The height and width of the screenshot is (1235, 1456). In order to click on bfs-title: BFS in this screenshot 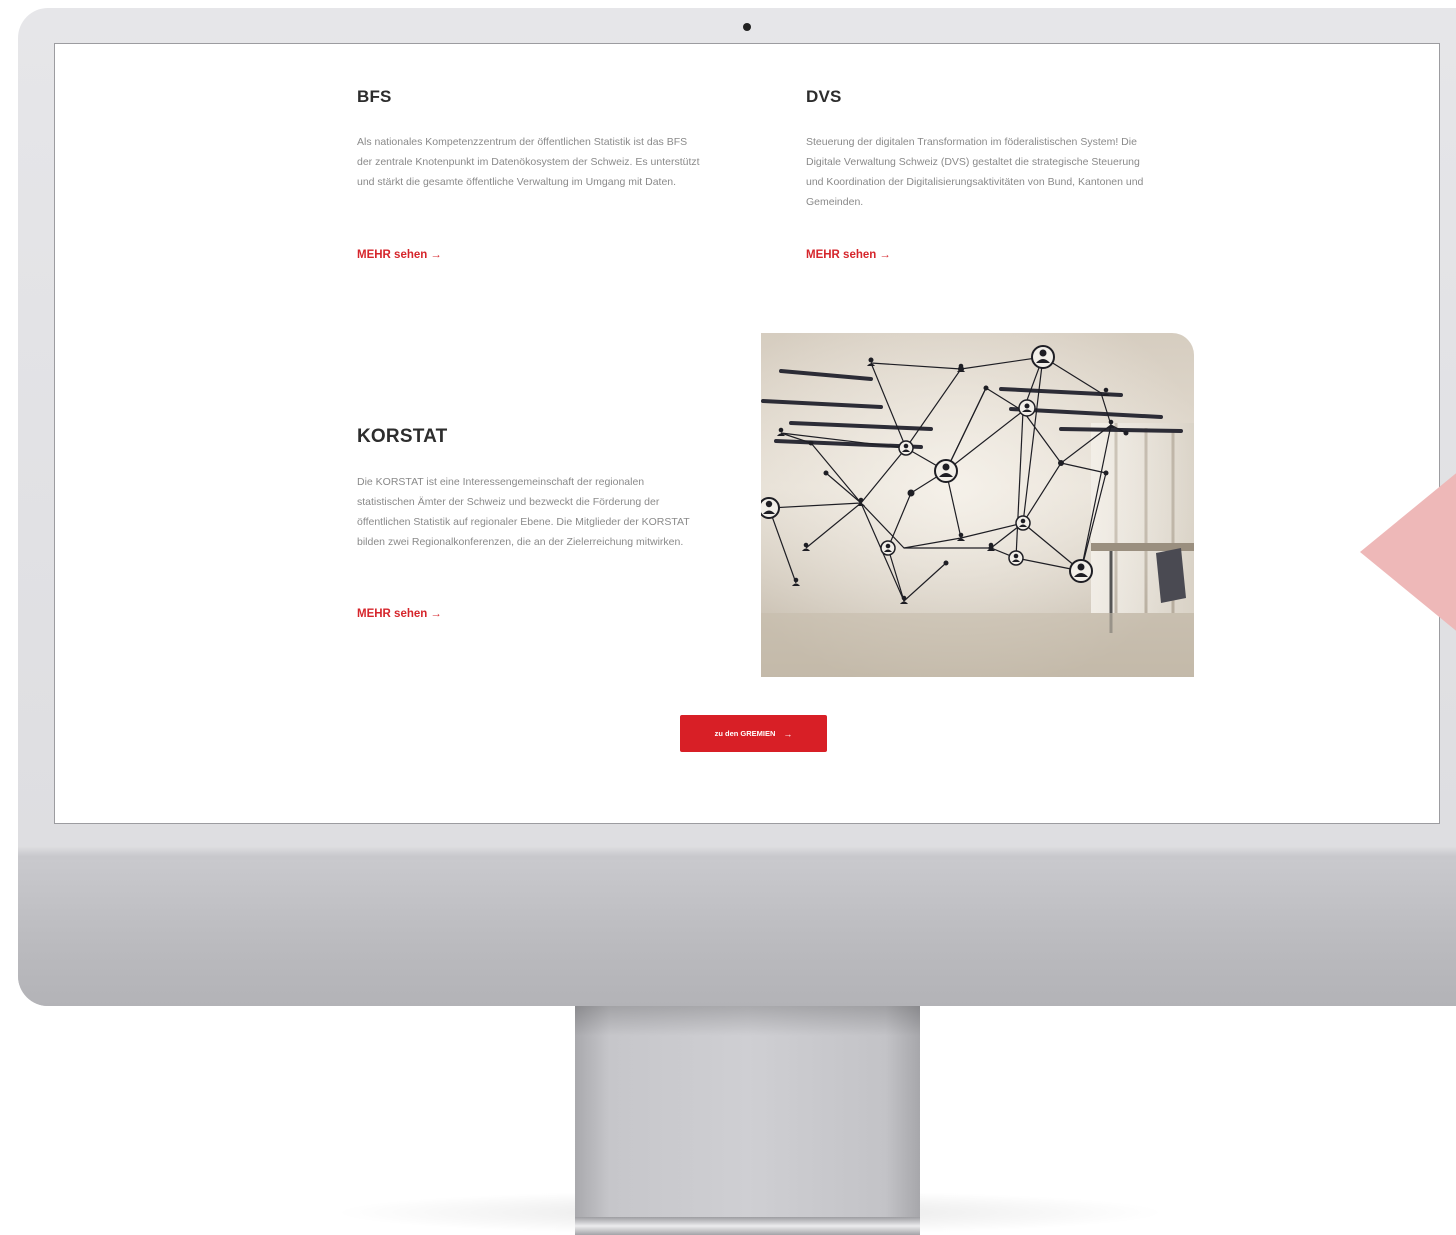, I will do `click(374, 96)`.